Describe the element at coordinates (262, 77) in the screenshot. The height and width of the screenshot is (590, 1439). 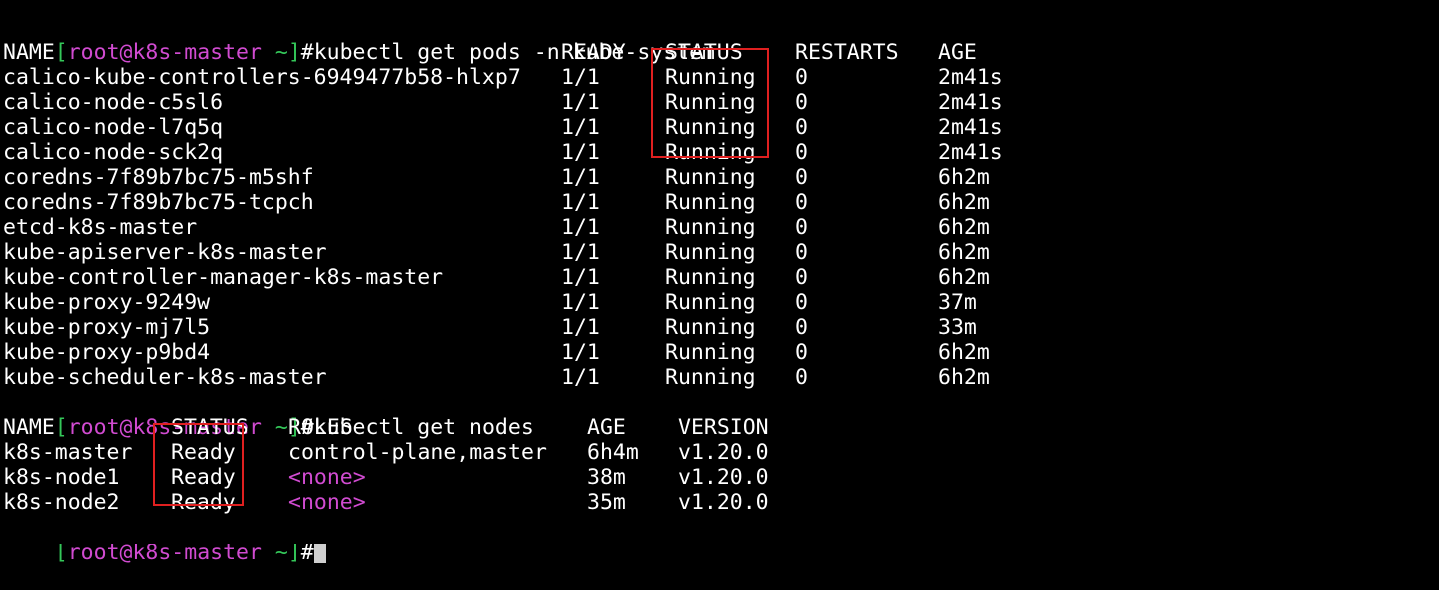
I see `pod-name: calico-kube-controllers-6949477b58-hlxp7` at that location.